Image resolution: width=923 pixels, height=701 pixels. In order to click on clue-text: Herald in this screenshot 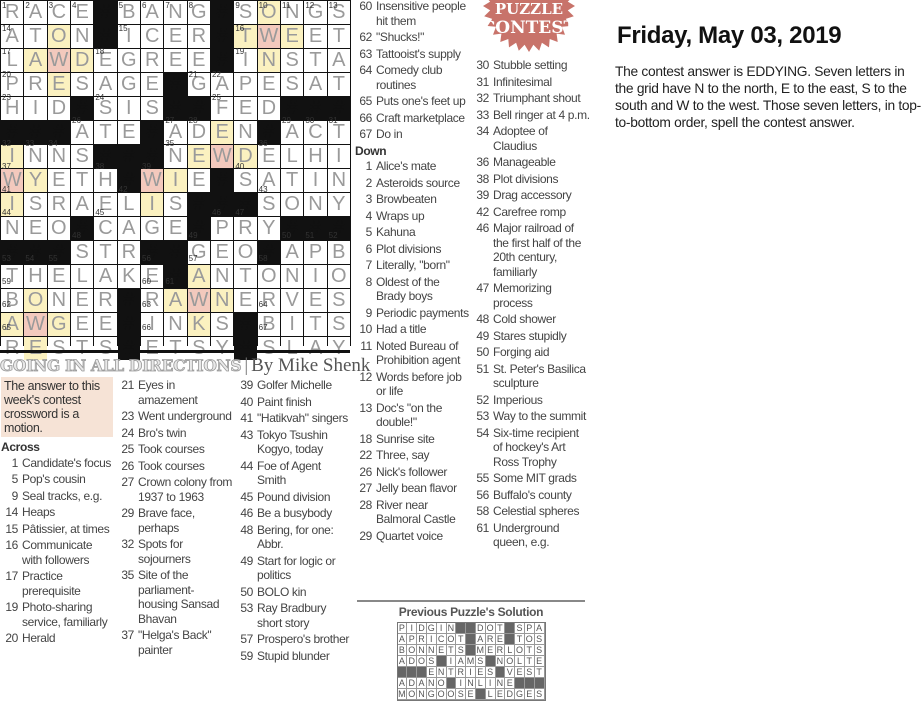, I will do `click(39, 638)`.